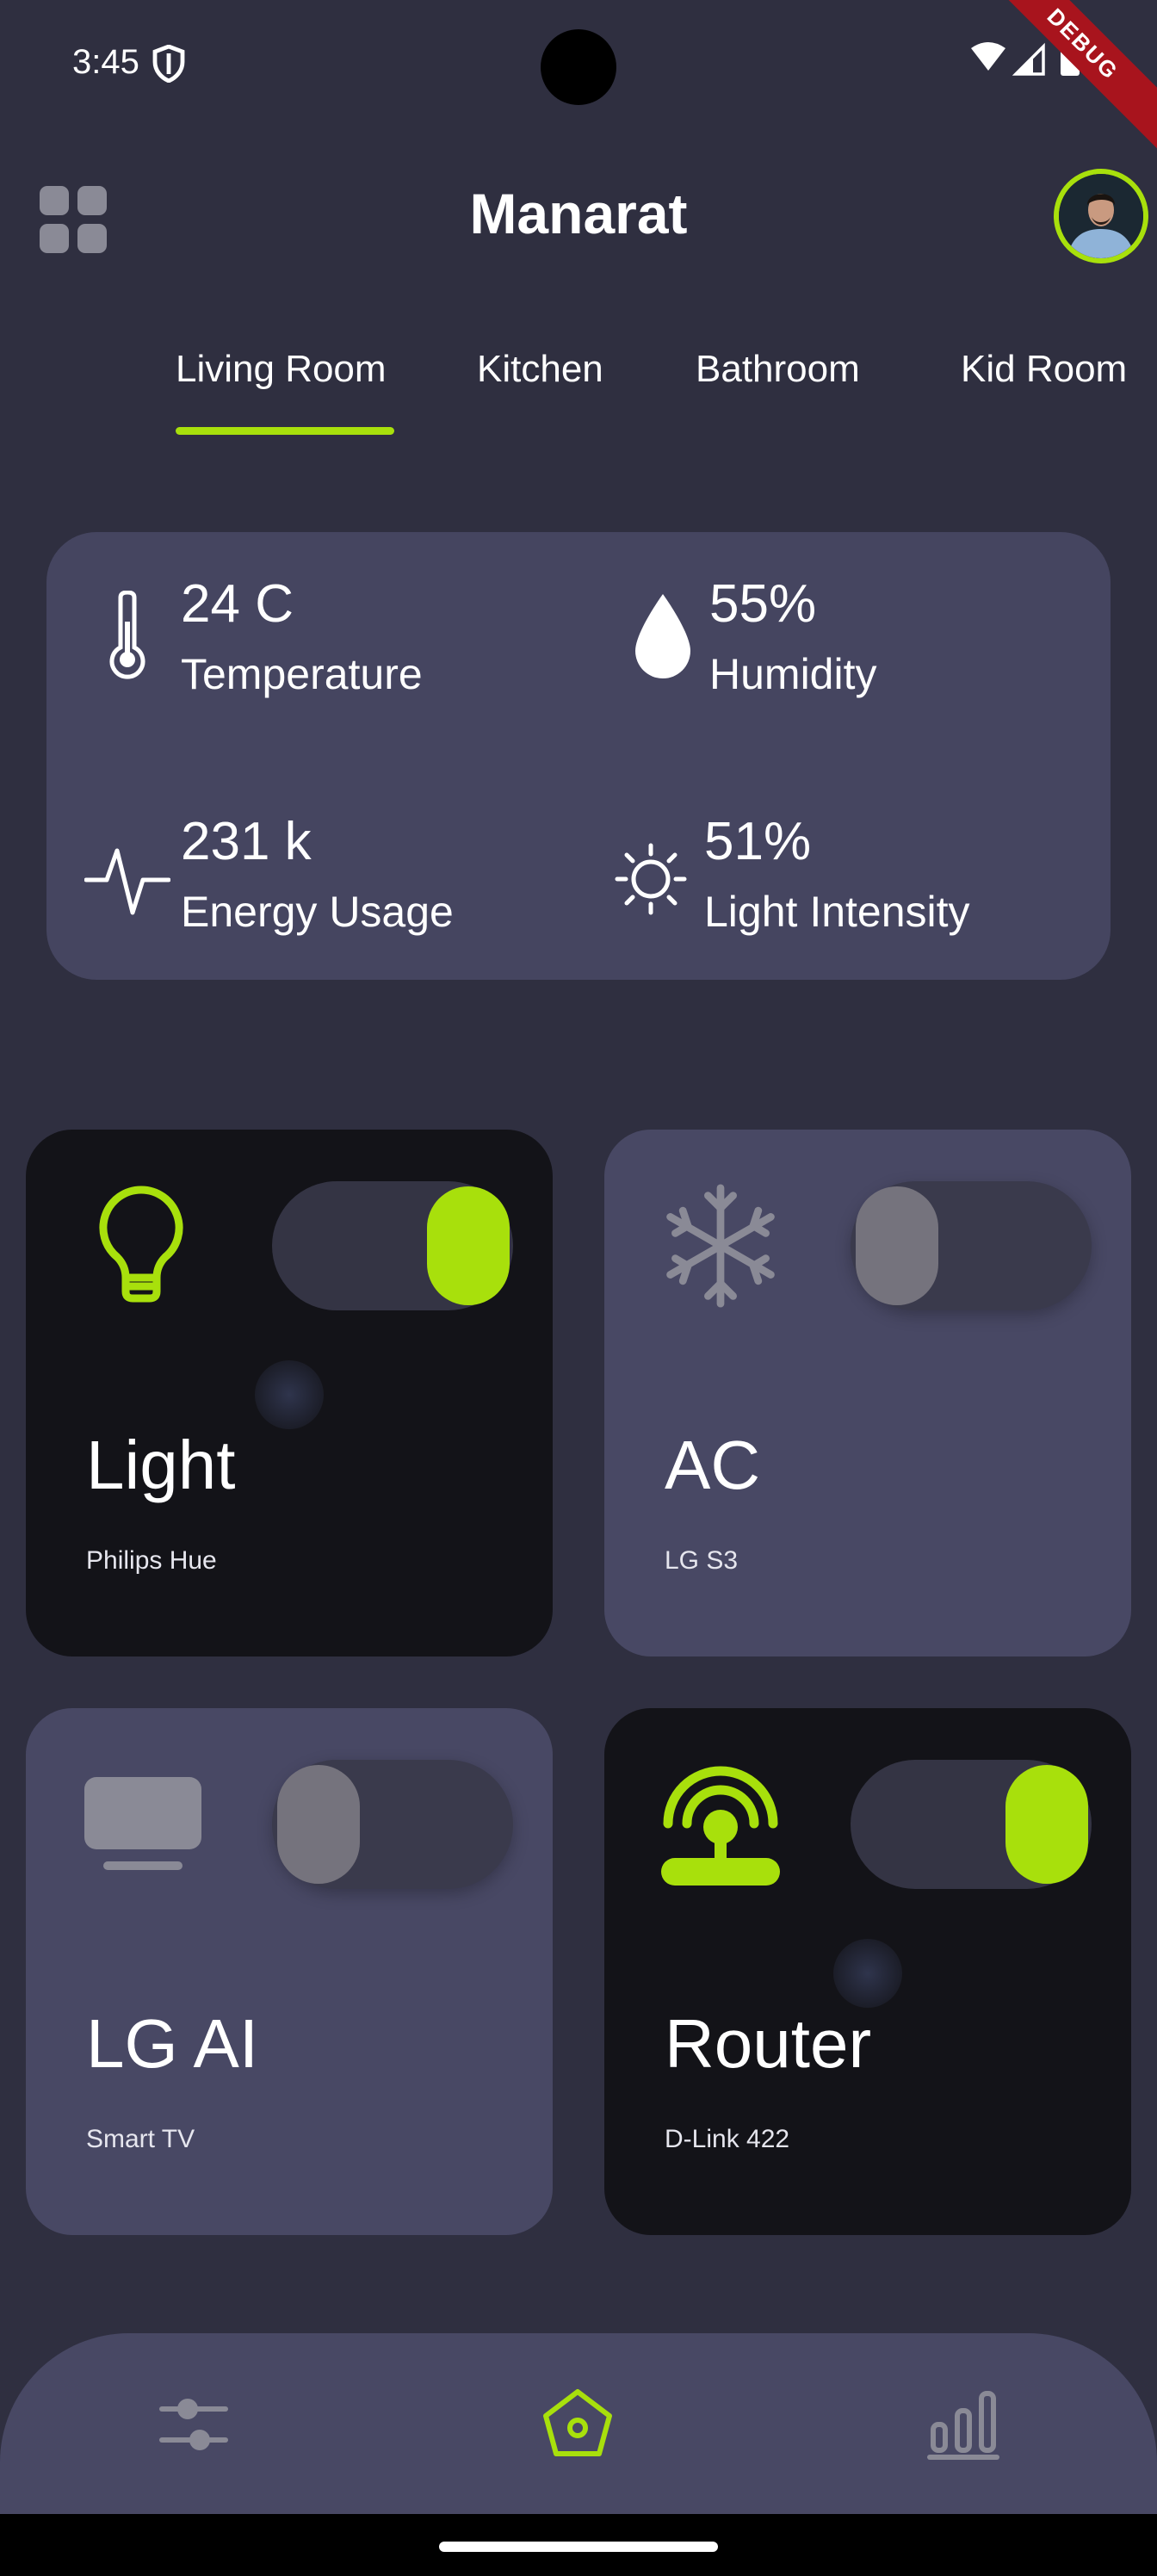  I want to click on home-gesture-indicator, so click(579, 2547).